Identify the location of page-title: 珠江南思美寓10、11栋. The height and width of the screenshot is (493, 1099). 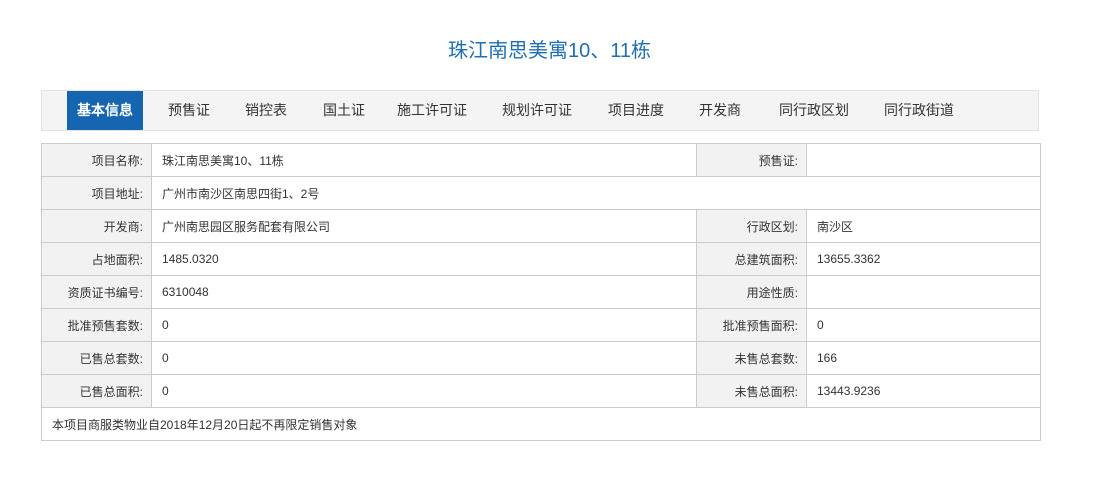
(549, 51).